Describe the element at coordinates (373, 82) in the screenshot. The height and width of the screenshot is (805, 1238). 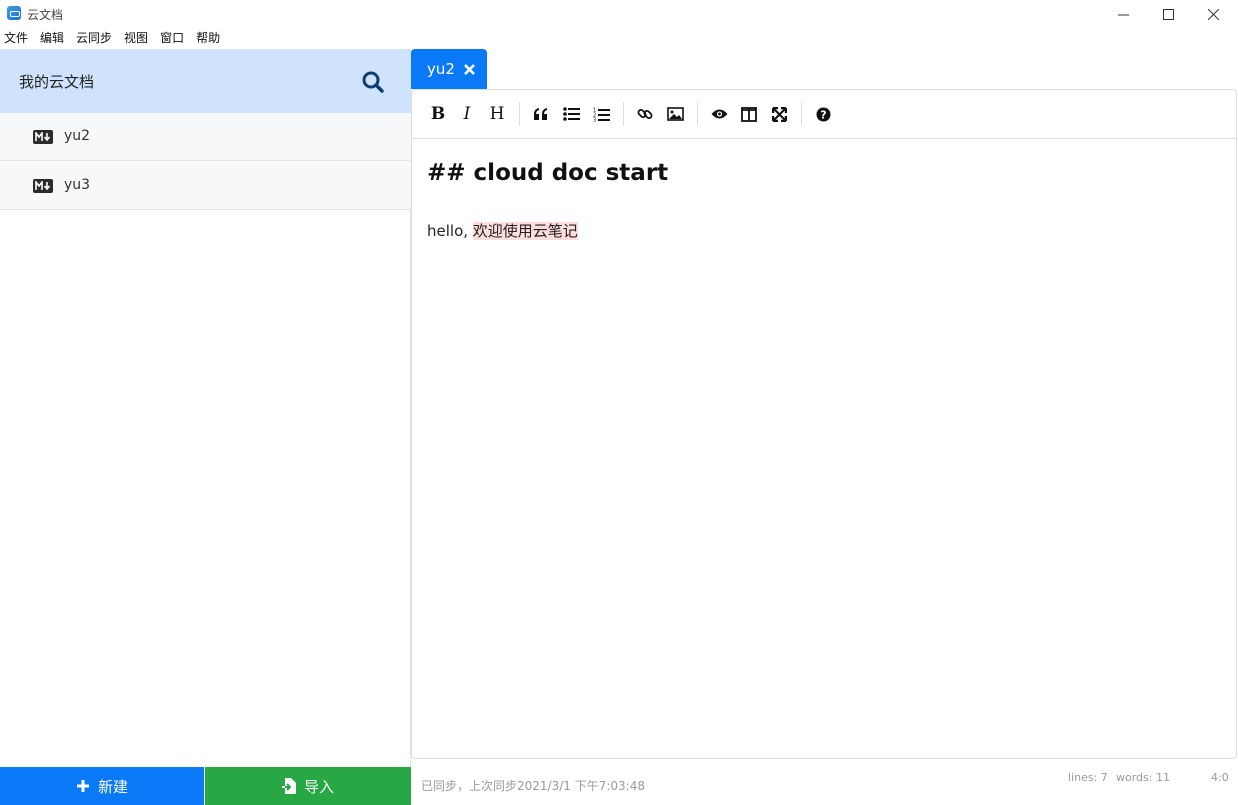
I see `search-icon` at that location.